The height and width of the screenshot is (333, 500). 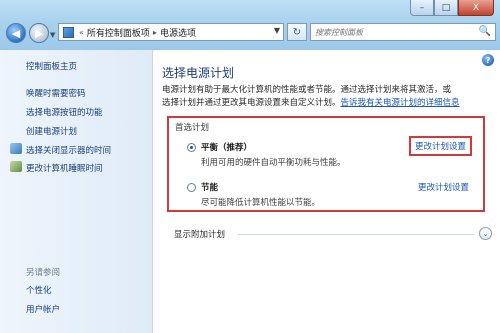 I want to click on additional-plans-label: 显示附加计划, so click(x=199, y=234).